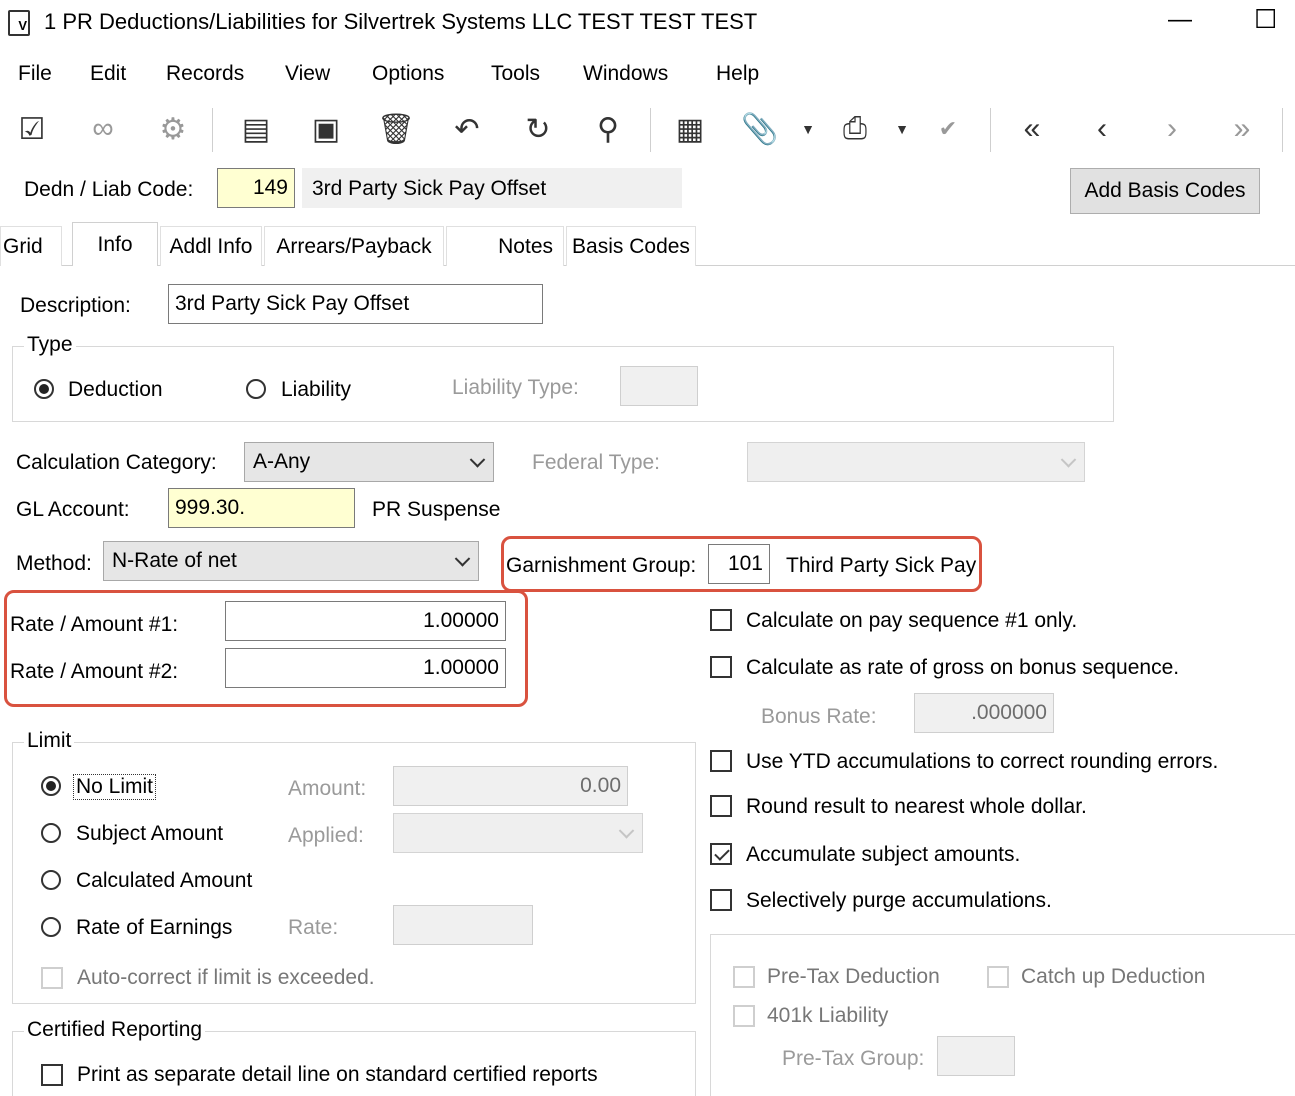 Image resolution: width=1295 pixels, height=1096 pixels. Describe the element at coordinates (948, 129) in the screenshot. I see `spellcheck-icon: ✔` at that location.